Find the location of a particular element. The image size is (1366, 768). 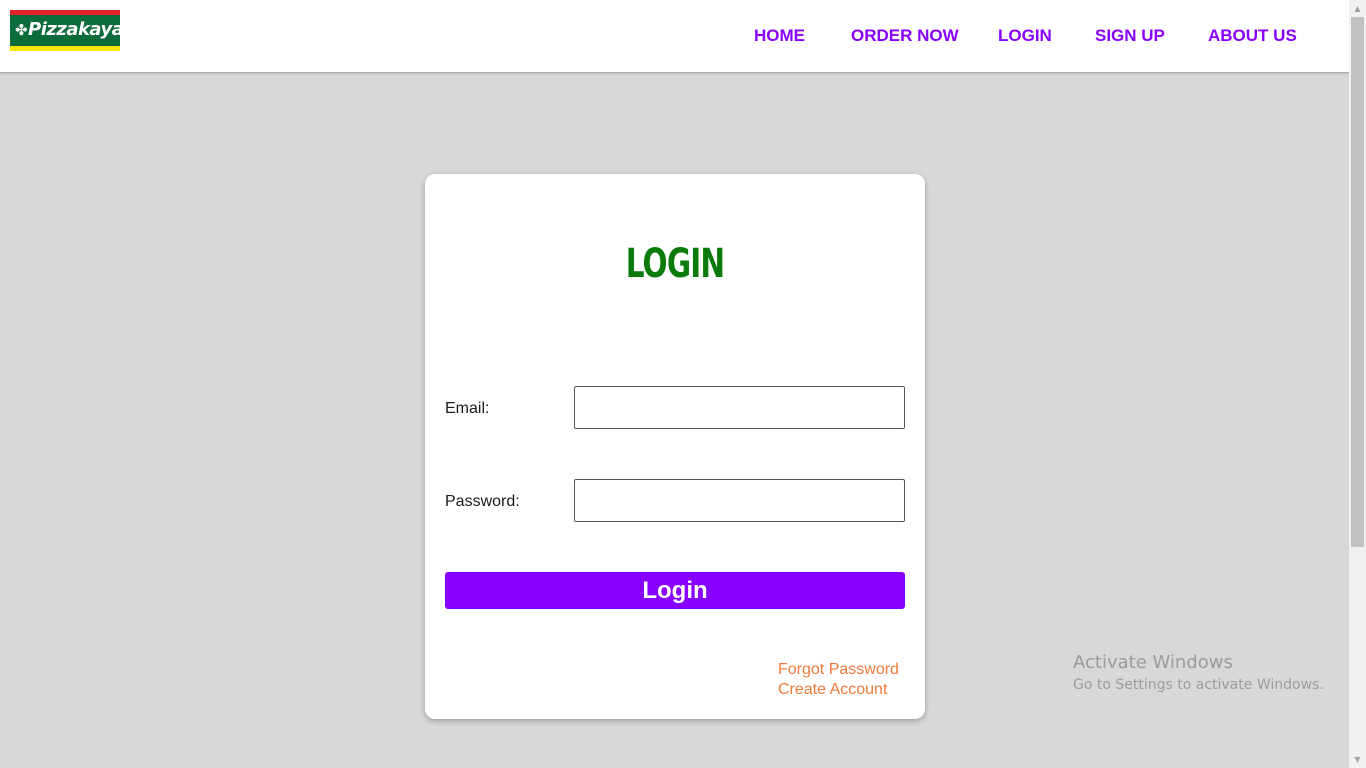

forgot-password-link: Forgot Password is located at coordinates (838, 670).